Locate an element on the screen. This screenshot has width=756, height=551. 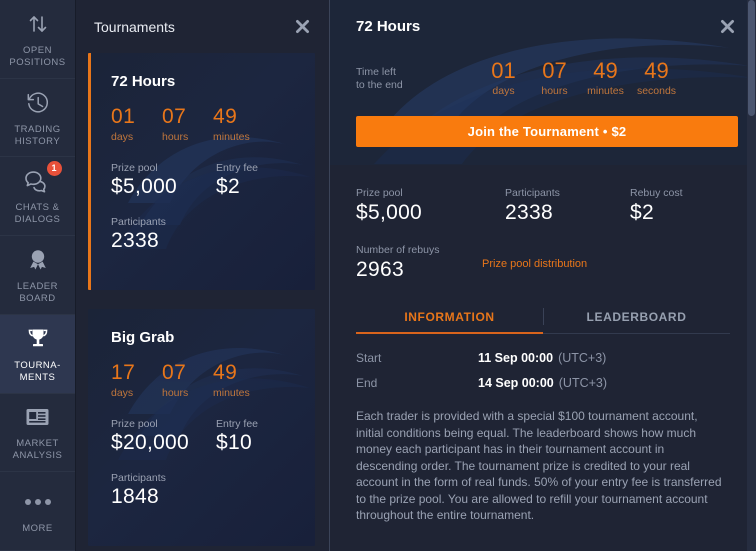
schedule-row: Start 11 Sep 00:00 (UTC+3) is located at coordinates (543, 358).